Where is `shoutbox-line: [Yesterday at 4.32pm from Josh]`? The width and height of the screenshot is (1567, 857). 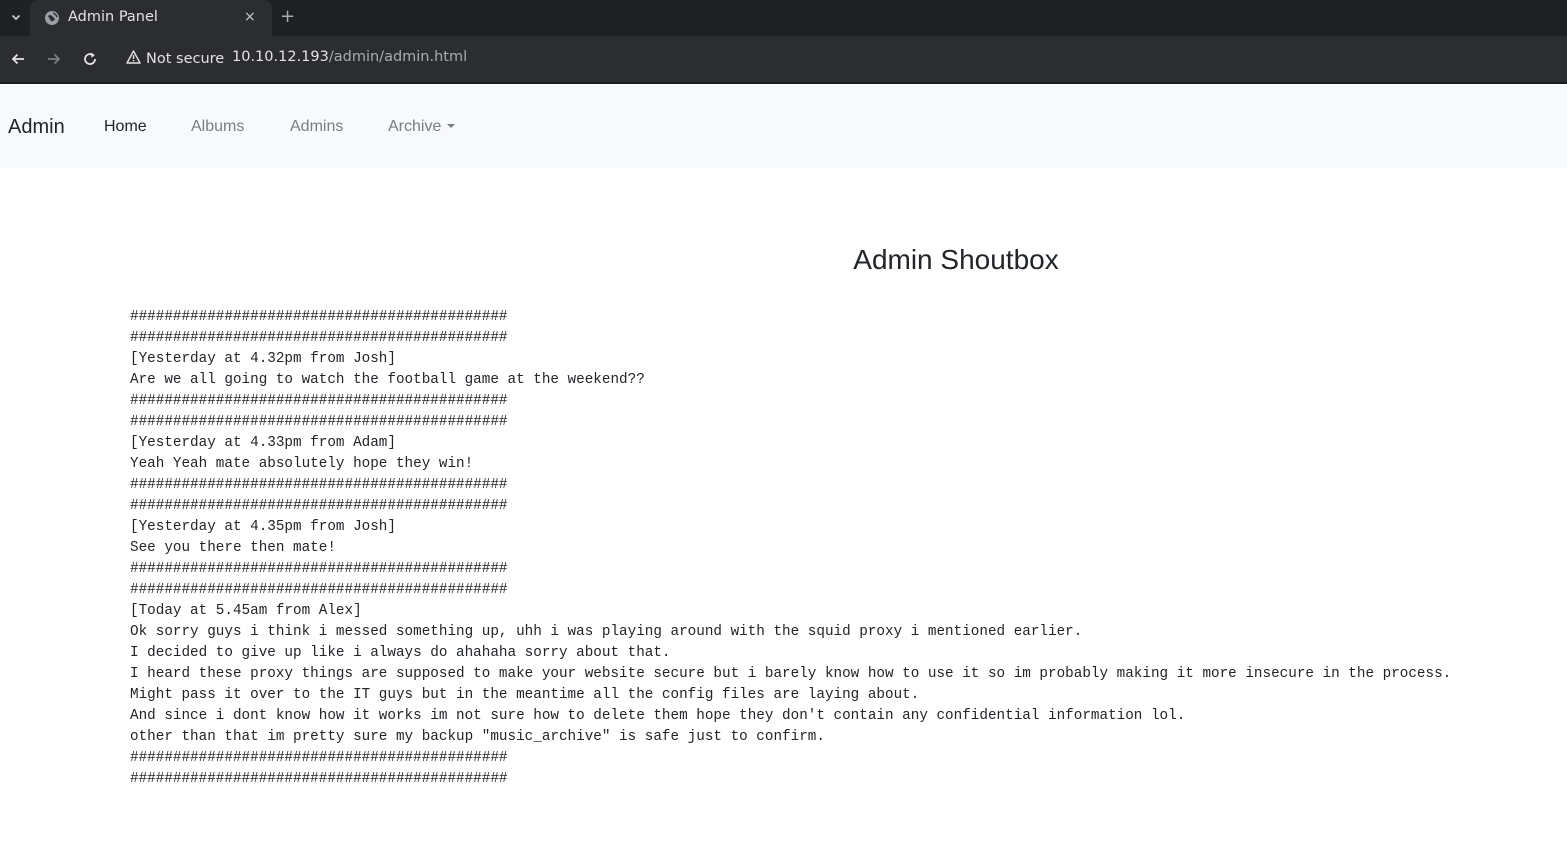
shoutbox-line: [Yesterday at 4.32pm from Josh] is located at coordinates (263, 359).